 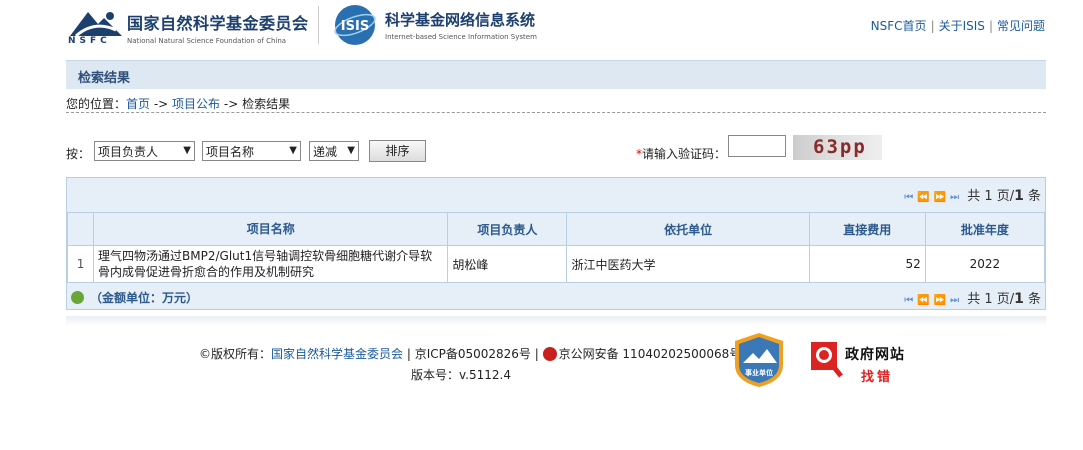 What do you see at coordinates (875, 355) in the screenshot?
I see `badge2-line1: 政府网站` at bounding box center [875, 355].